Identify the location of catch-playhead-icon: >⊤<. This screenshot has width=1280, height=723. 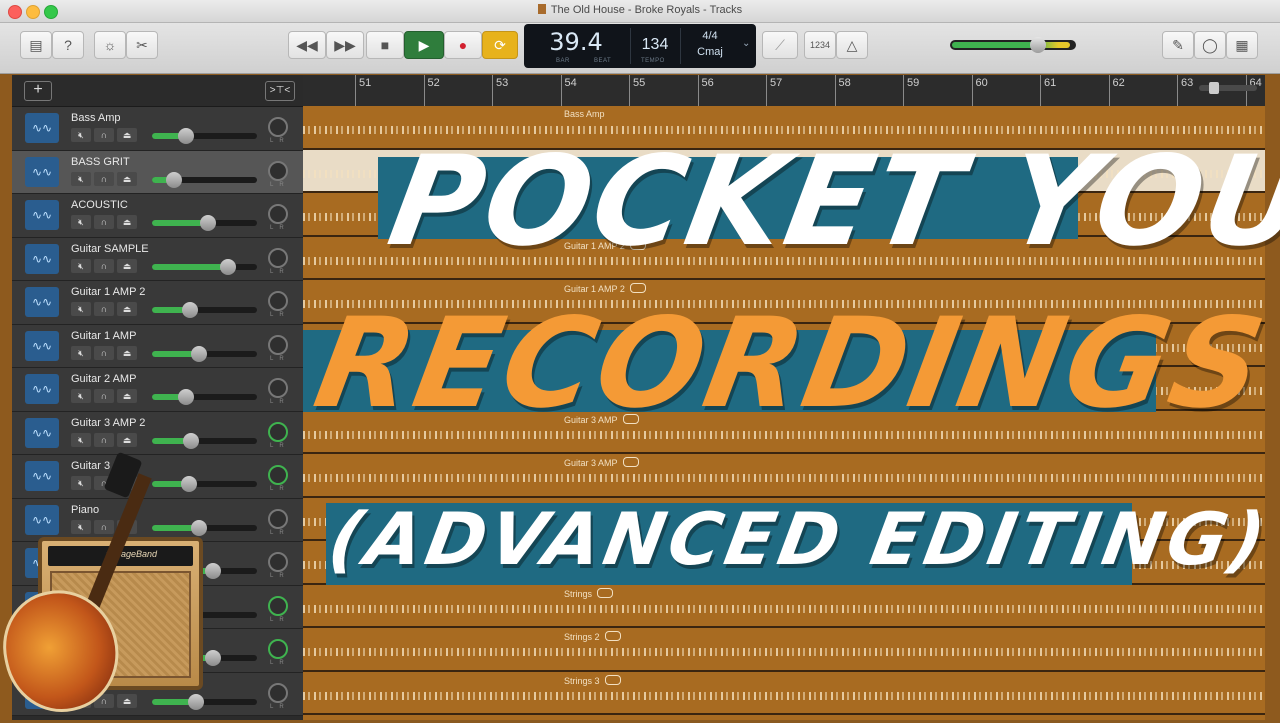
(280, 91).